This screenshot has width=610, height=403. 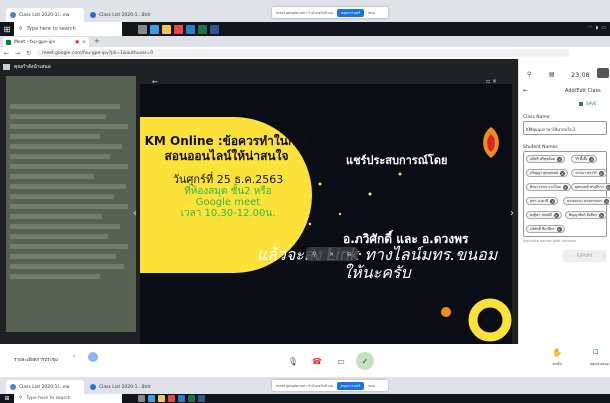 What do you see at coordinates (84, 42) in the screenshot?
I see `close-tab-icon: ×` at bounding box center [84, 42].